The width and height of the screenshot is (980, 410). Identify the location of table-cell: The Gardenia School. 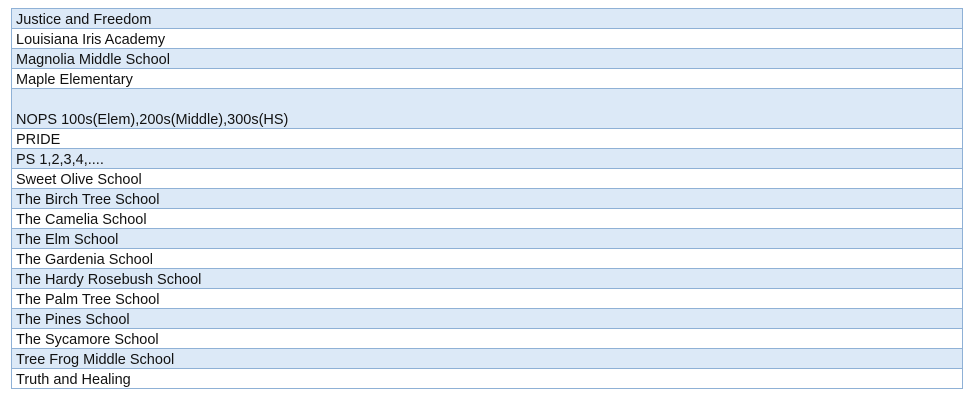
(487, 258).